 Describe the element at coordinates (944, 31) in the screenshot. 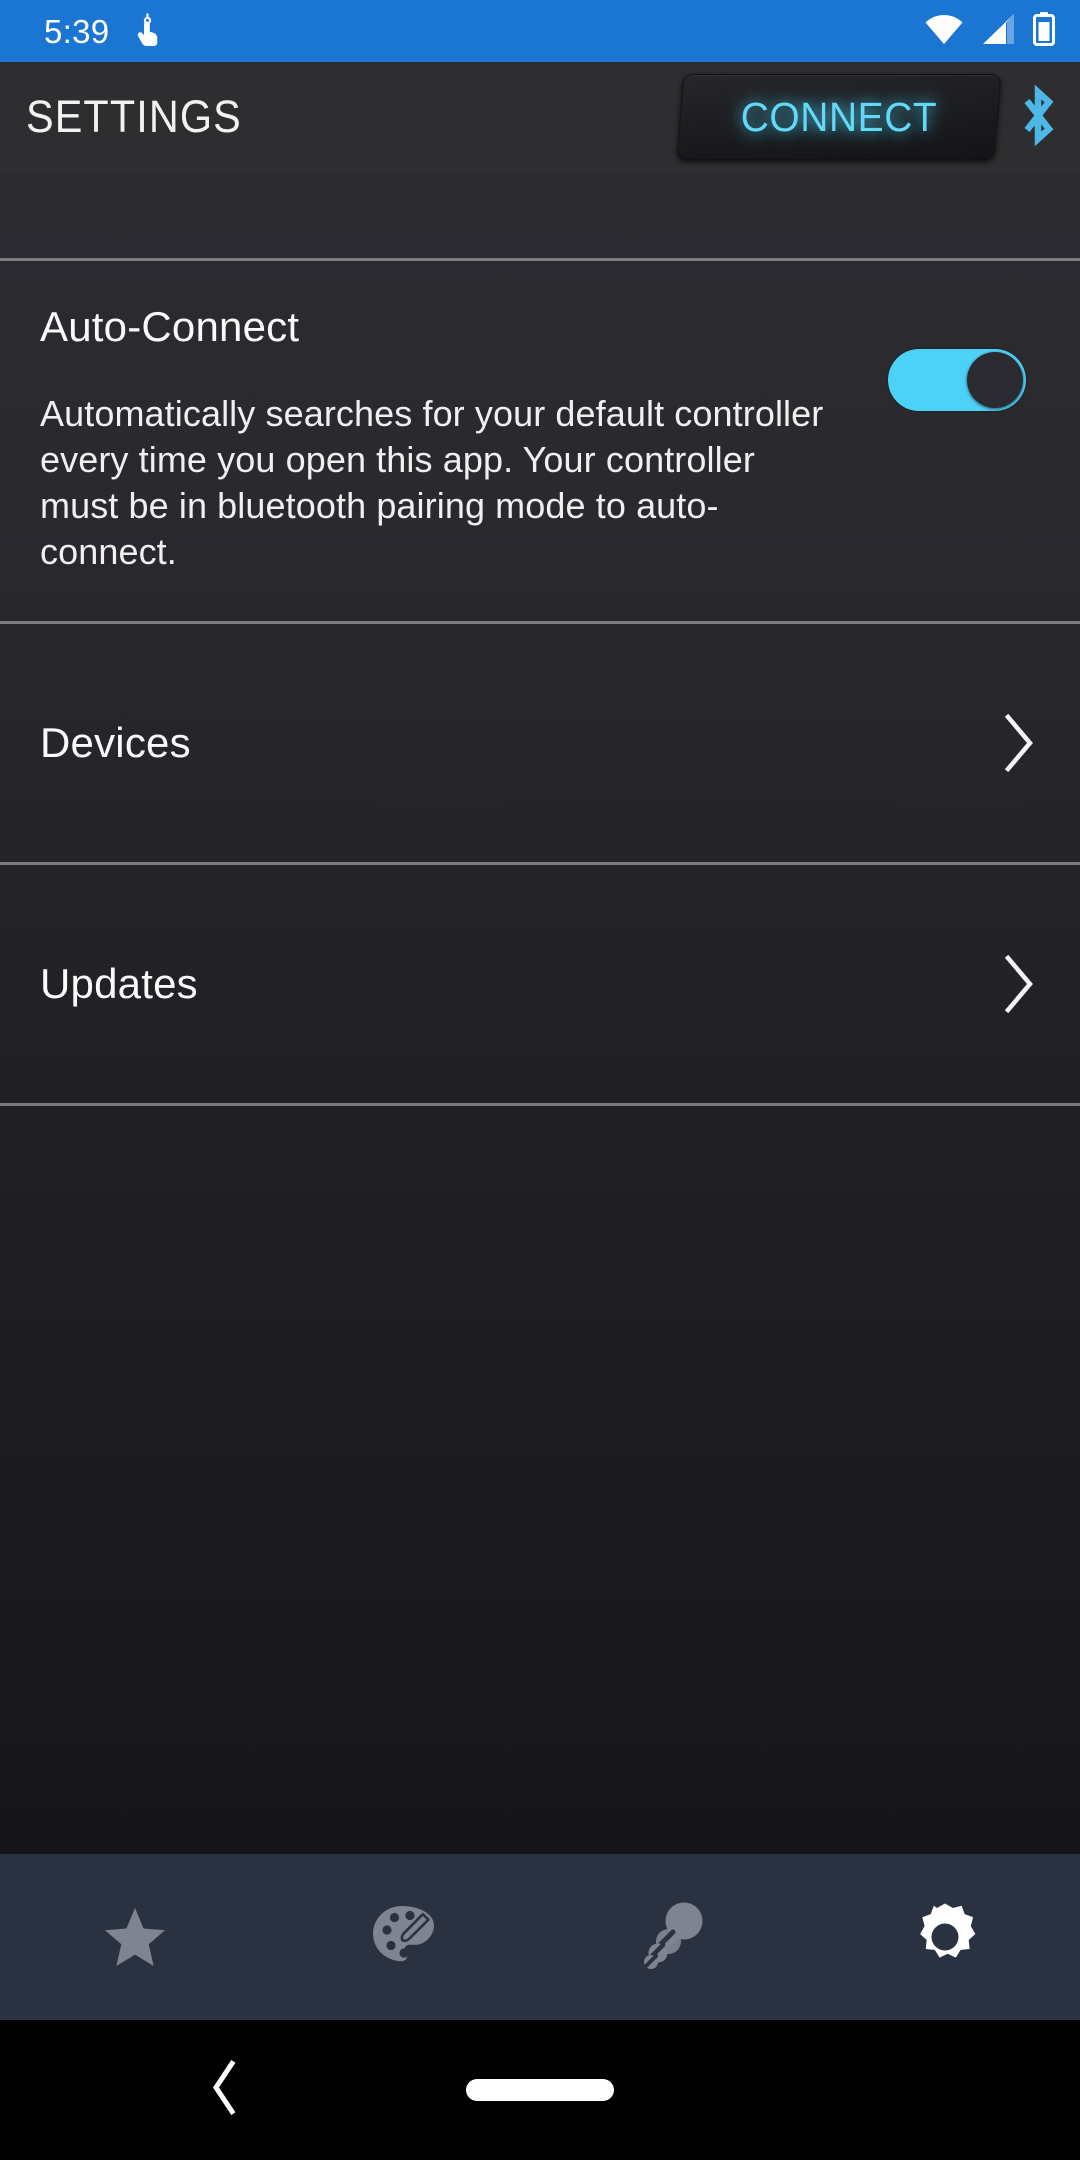

I see `wifi-icon` at that location.